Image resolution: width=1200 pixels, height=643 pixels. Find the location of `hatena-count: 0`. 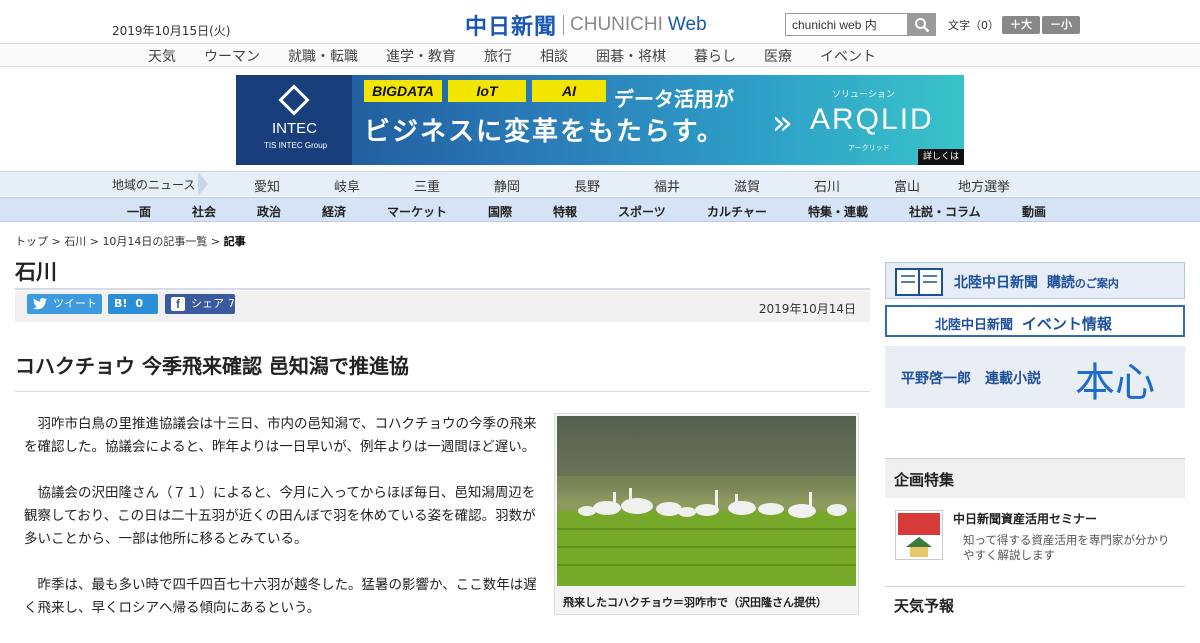

hatena-count: 0 is located at coordinates (139, 303).